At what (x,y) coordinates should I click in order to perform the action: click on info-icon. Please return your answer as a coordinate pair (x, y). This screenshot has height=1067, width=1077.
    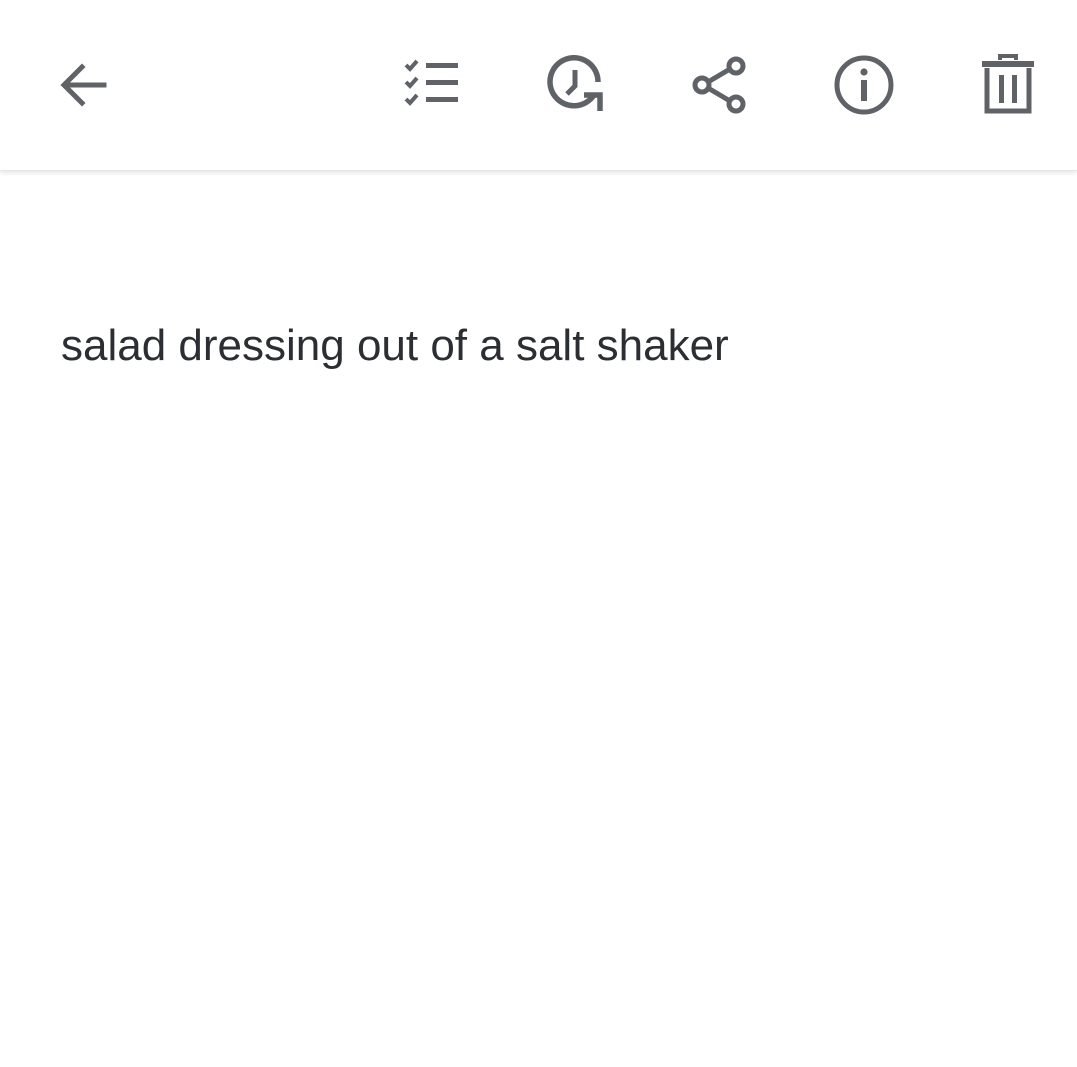
    Looking at the image, I should click on (864, 85).